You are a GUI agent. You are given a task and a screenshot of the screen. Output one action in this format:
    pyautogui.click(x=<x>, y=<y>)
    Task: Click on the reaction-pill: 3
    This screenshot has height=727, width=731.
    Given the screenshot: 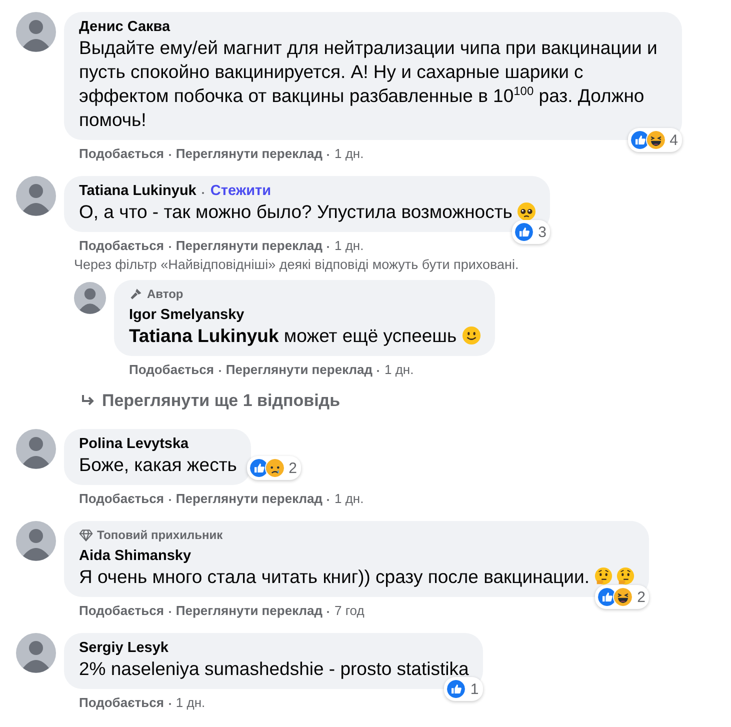 What is the action you would take?
    pyautogui.click(x=531, y=232)
    